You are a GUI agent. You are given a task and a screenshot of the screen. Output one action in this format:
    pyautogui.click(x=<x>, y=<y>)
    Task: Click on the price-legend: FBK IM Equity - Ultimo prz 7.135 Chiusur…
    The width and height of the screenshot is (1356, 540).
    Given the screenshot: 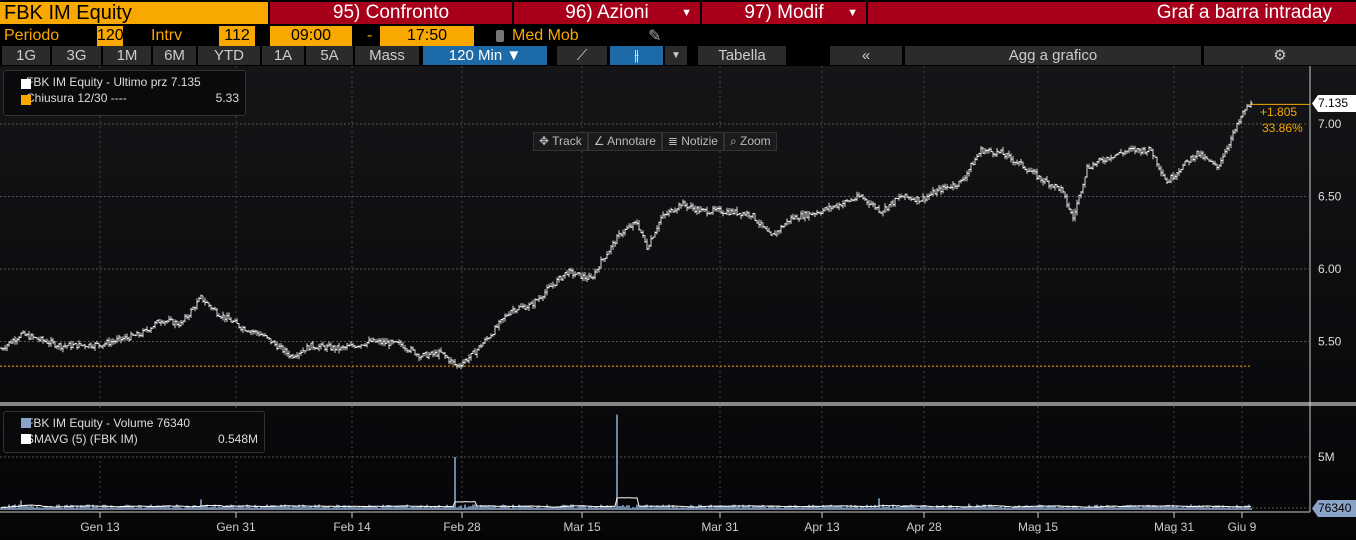 What is the action you would take?
    pyautogui.click(x=124, y=93)
    